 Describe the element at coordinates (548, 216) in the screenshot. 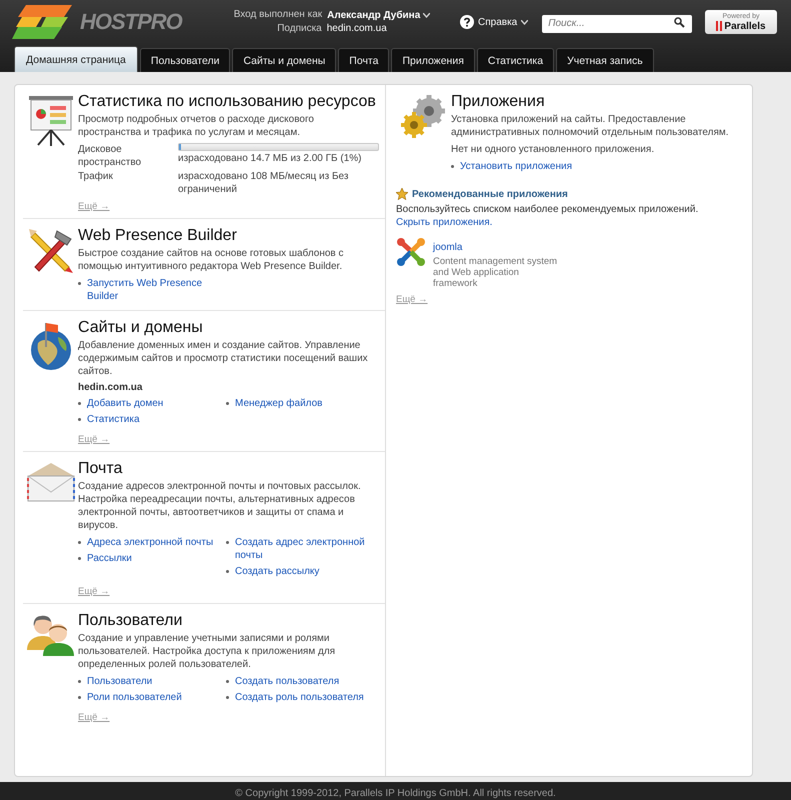

I see `recommended-text: Воспользуйтесь списком наиболее рекомендуемых приложений. Скрыть приложения.` at that location.